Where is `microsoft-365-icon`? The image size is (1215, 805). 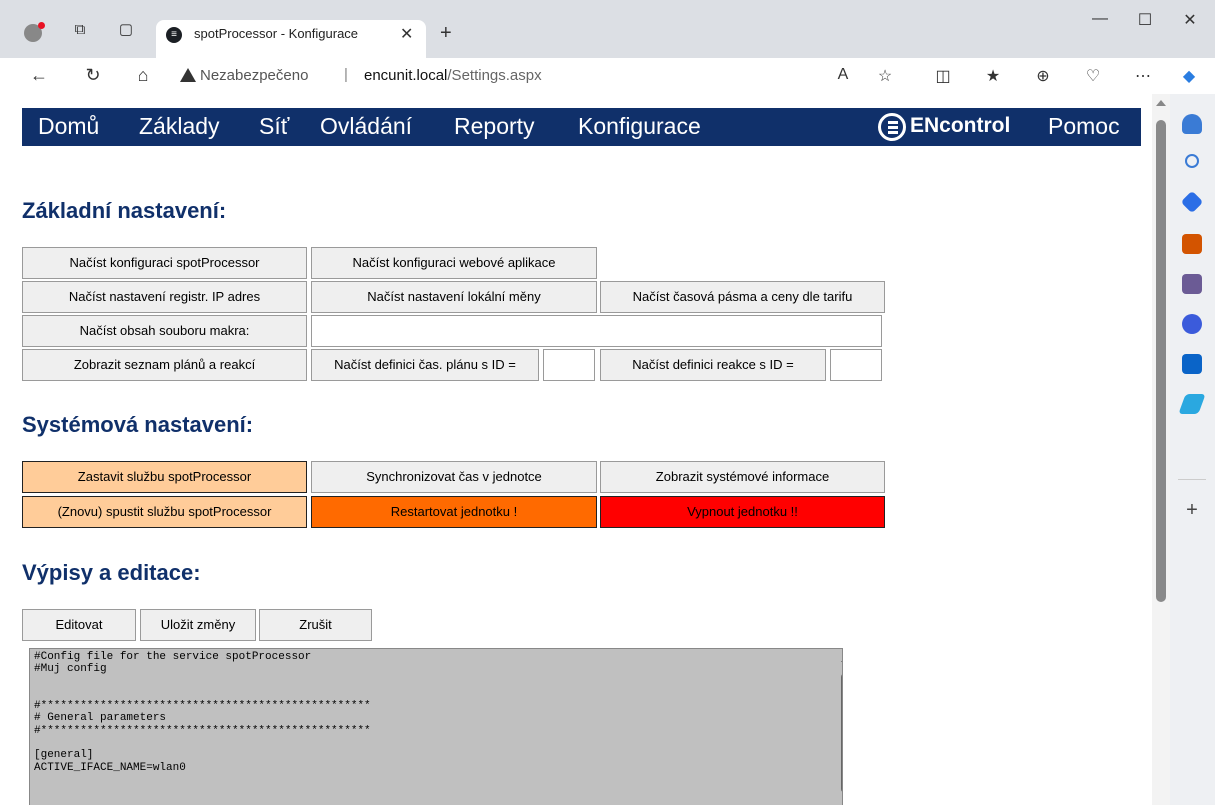
microsoft-365-icon is located at coordinates (1192, 324).